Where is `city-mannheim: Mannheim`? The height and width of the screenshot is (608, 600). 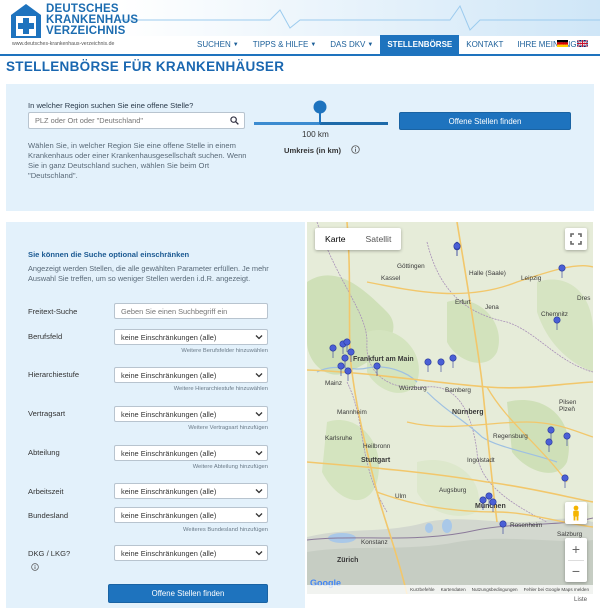
city-mannheim: Mannheim is located at coordinates (352, 412).